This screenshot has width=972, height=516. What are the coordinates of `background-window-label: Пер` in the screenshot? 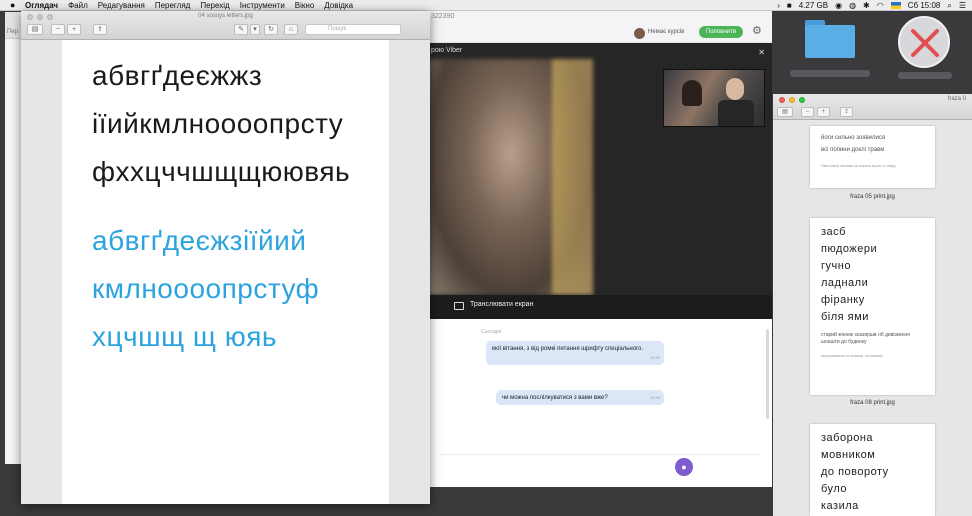 It's located at (12, 32).